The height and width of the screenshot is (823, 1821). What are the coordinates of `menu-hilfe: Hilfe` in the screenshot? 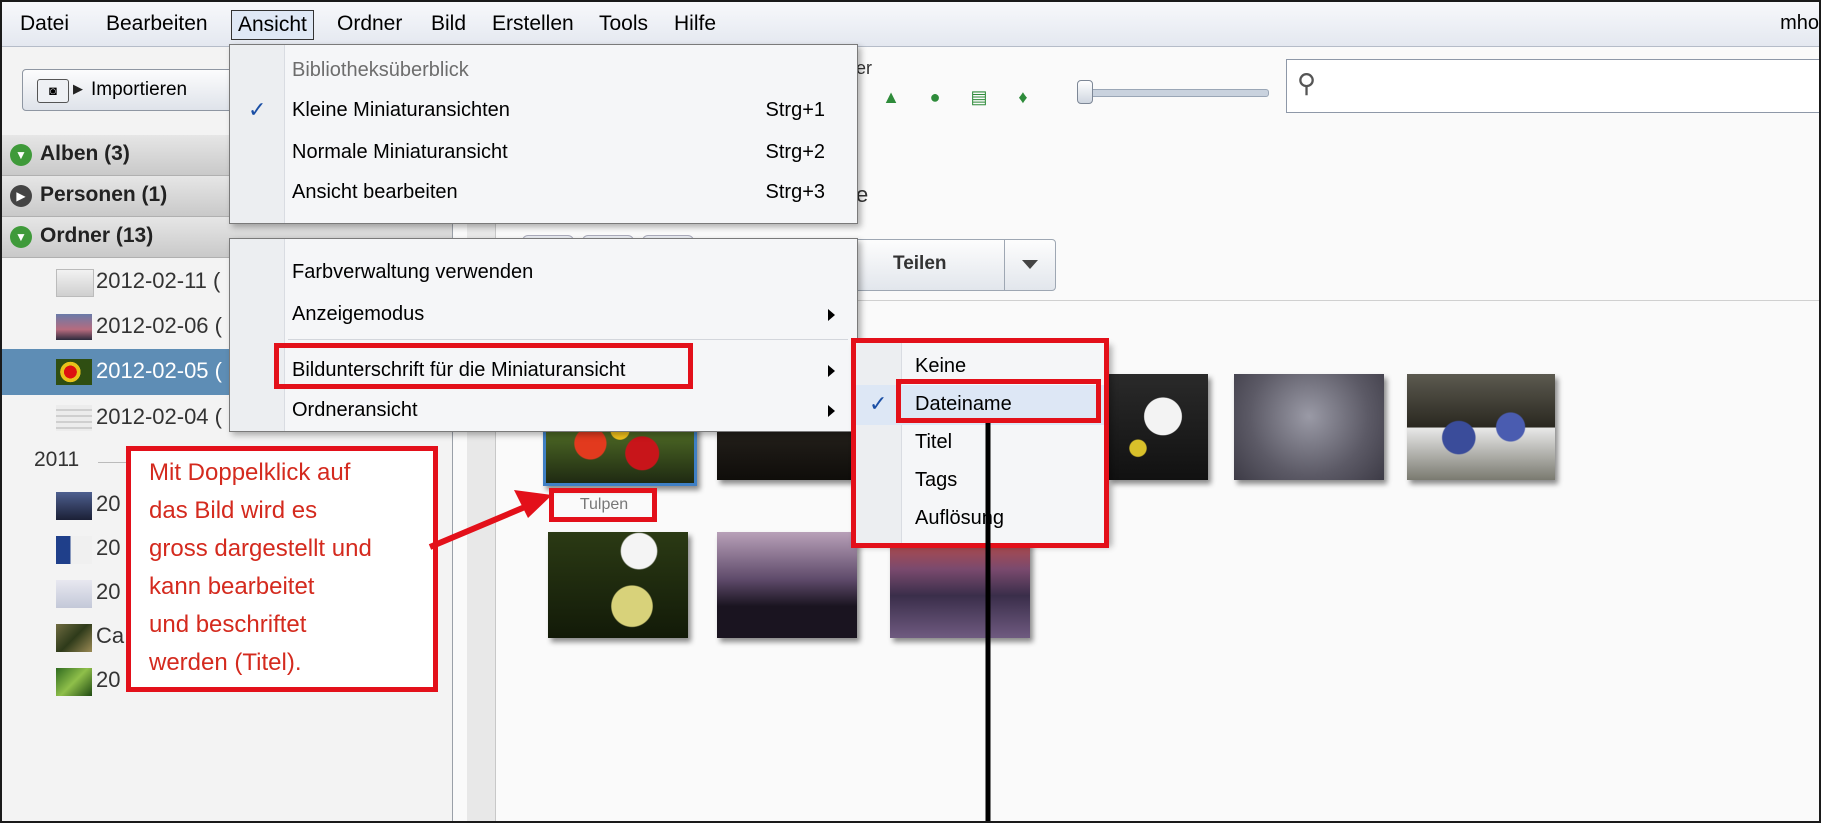 It's located at (695, 24).